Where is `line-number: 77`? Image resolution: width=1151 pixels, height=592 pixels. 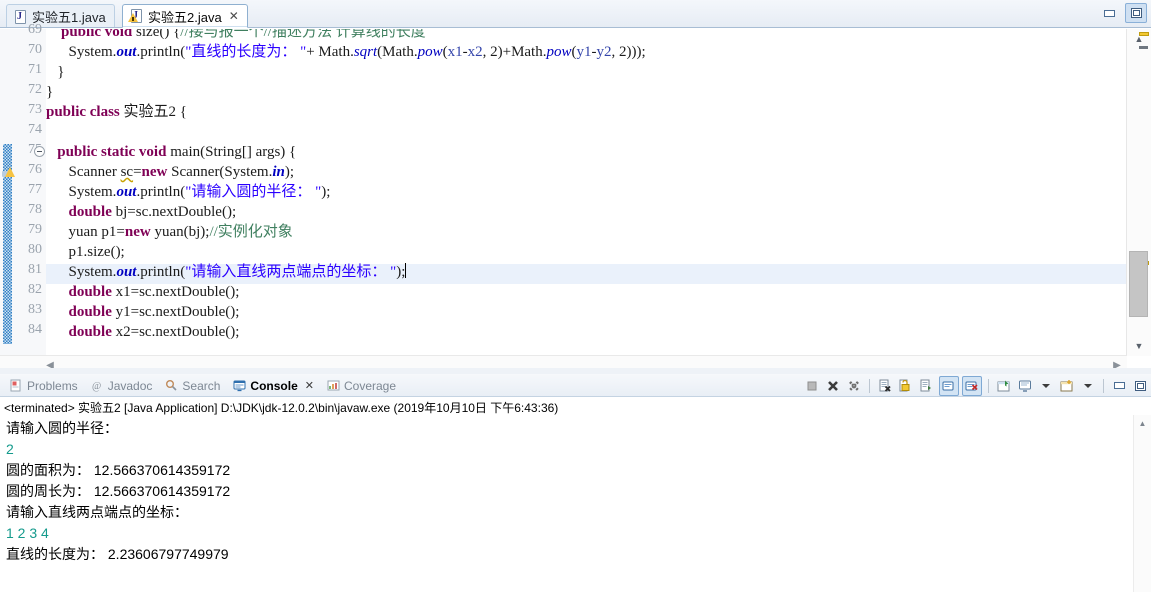 line-number: 77 is located at coordinates (35, 189).